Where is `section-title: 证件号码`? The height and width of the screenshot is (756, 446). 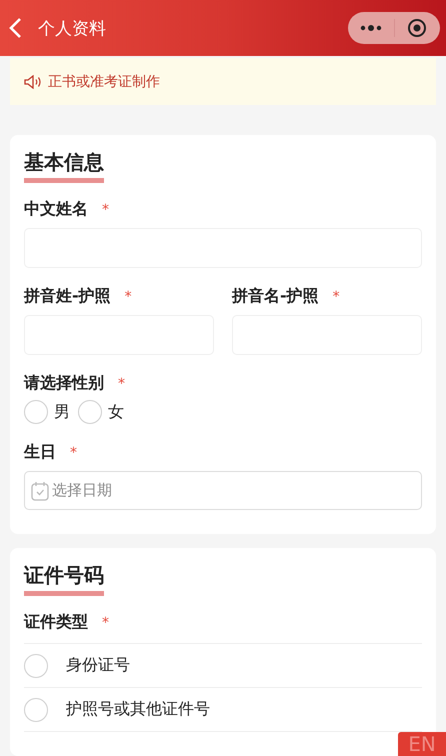 section-title: 证件号码 is located at coordinates (64, 579).